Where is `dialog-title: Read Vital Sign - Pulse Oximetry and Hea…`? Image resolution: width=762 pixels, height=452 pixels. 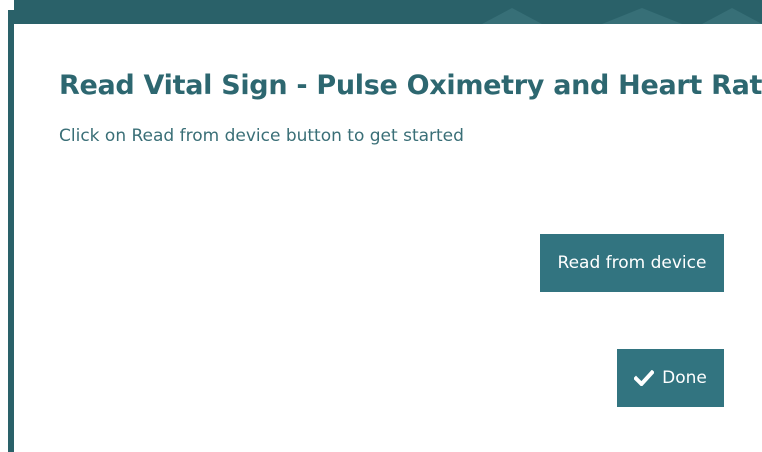 dialog-title: Read Vital Sign - Pulse Oximetry and Hea… is located at coordinates (410, 85).